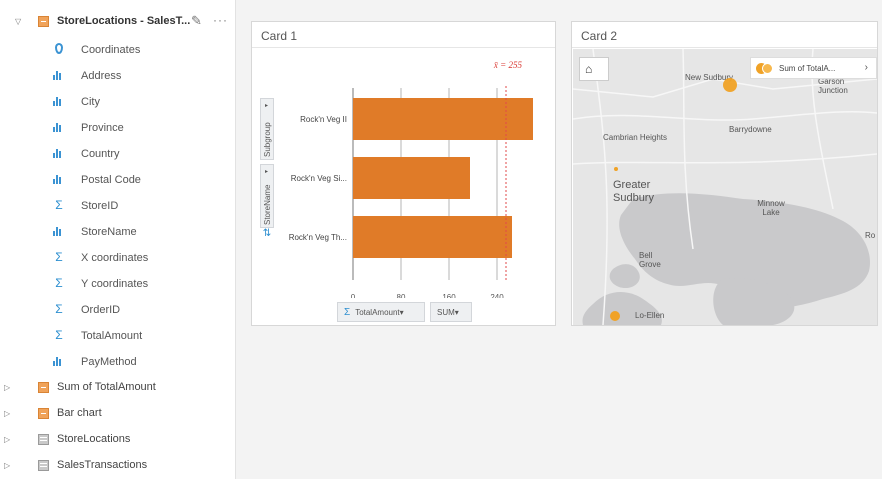  Describe the element at coordinates (650, 315) in the screenshot. I see `map-label: Lo-Ellen` at that location.